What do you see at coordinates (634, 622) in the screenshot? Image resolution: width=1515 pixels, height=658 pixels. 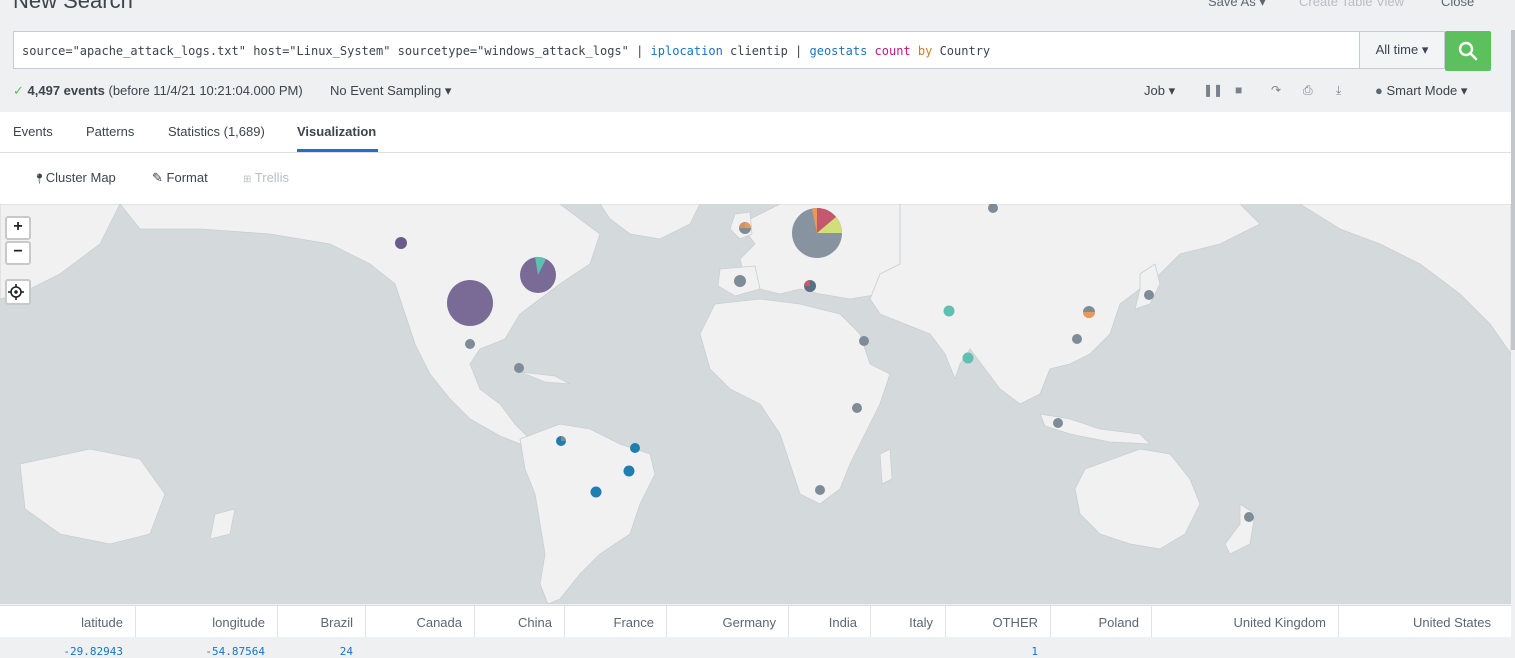 I see `column-header: France` at bounding box center [634, 622].